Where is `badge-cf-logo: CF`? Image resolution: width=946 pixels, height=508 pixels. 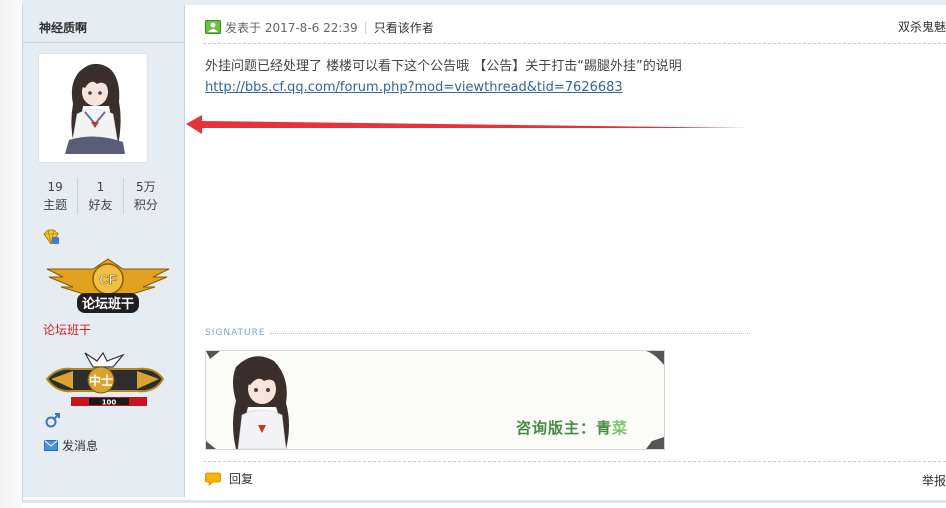
badge-cf-logo: CF is located at coordinates (107, 279).